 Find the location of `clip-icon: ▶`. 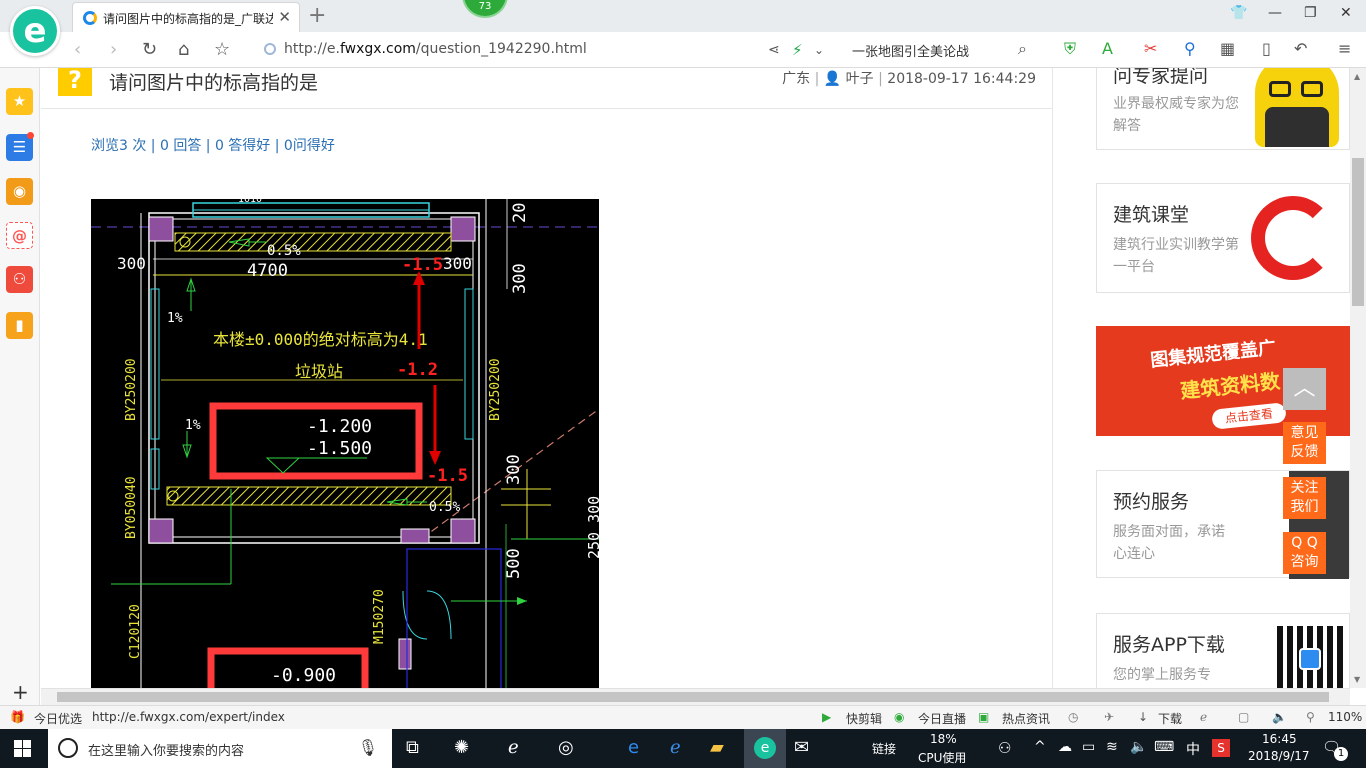

clip-icon: ▶ is located at coordinates (826, 717).